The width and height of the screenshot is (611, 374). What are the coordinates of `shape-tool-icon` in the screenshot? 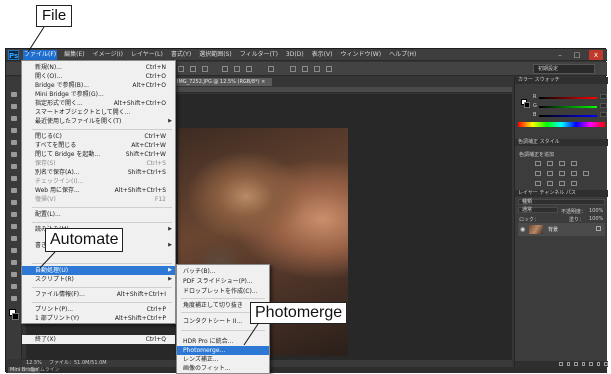 It's located at (14, 298).